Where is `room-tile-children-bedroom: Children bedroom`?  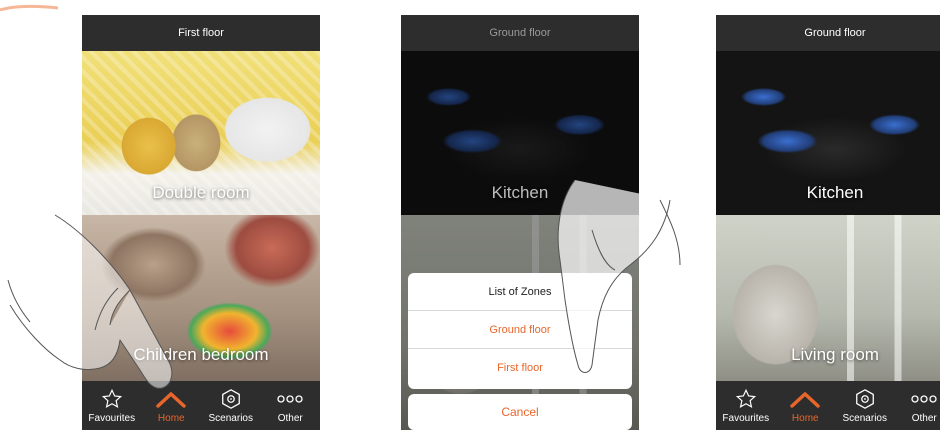
room-tile-children-bedroom: Children bedroom is located at coordinates (201, 298).